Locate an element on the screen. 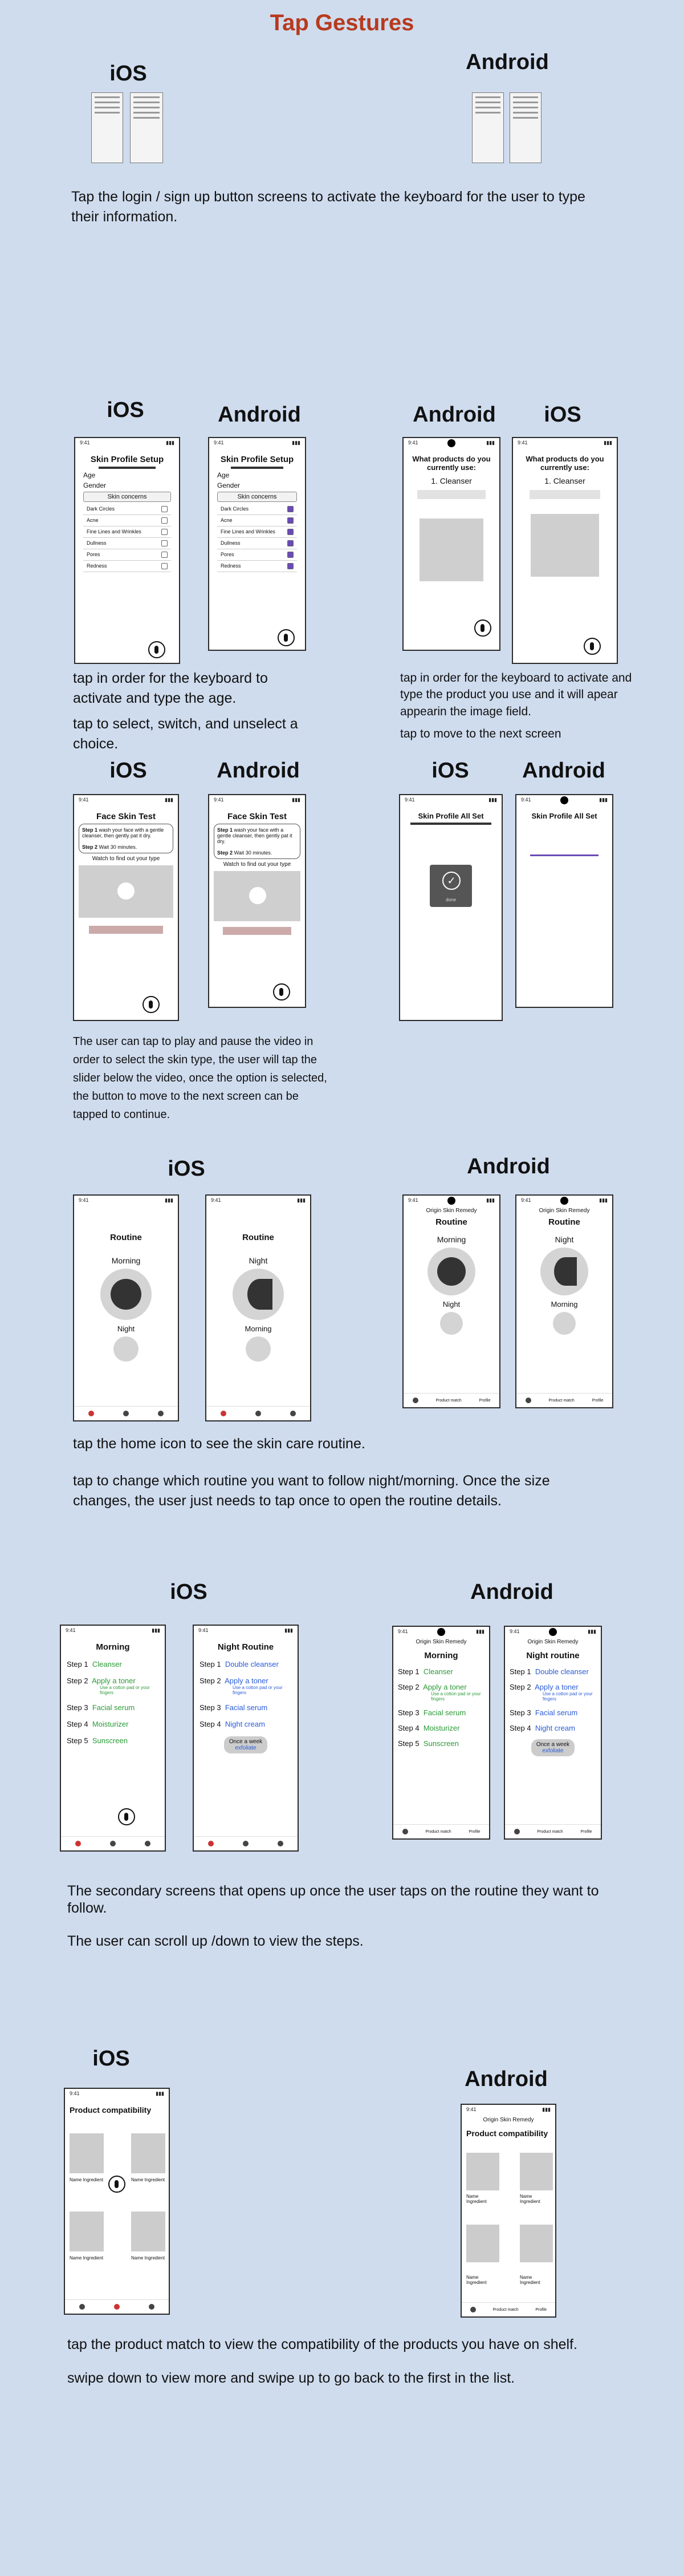 The width and height of the screenshot is (684, 2576). watch-label: Watch to find out your type is located at coordinates (257, 864).